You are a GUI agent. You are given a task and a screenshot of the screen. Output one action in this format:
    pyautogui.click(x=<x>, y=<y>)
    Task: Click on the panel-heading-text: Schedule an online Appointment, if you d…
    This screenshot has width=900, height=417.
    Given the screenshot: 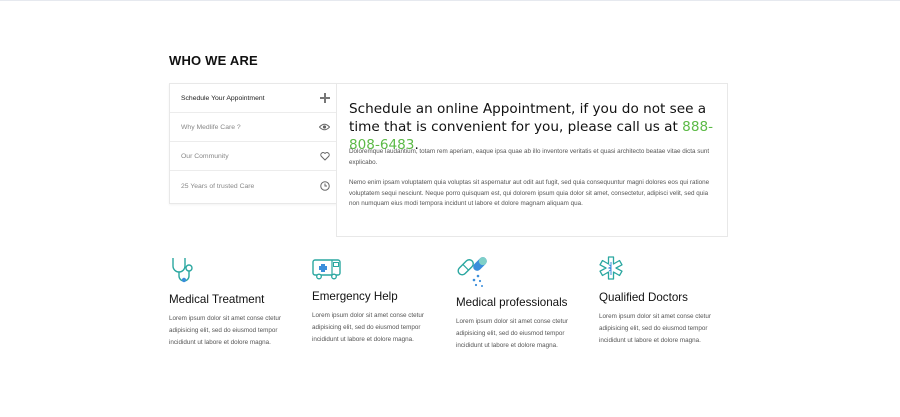 What is the action you would take?
    pyautogui.click(x=528, y=118)
    